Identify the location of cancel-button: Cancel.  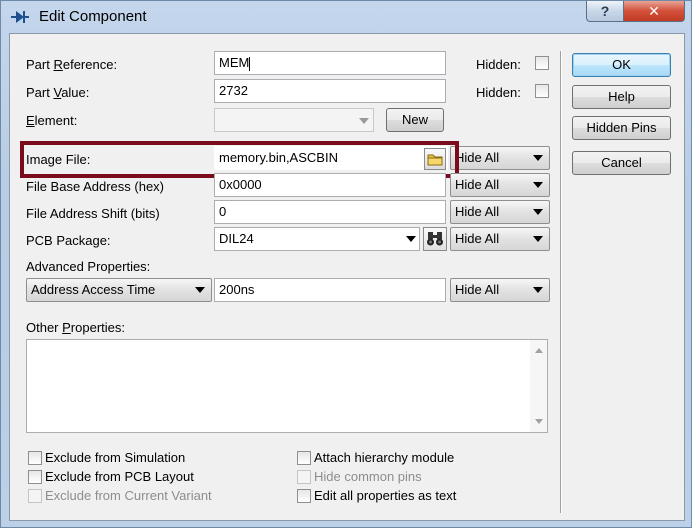
(621, 163).